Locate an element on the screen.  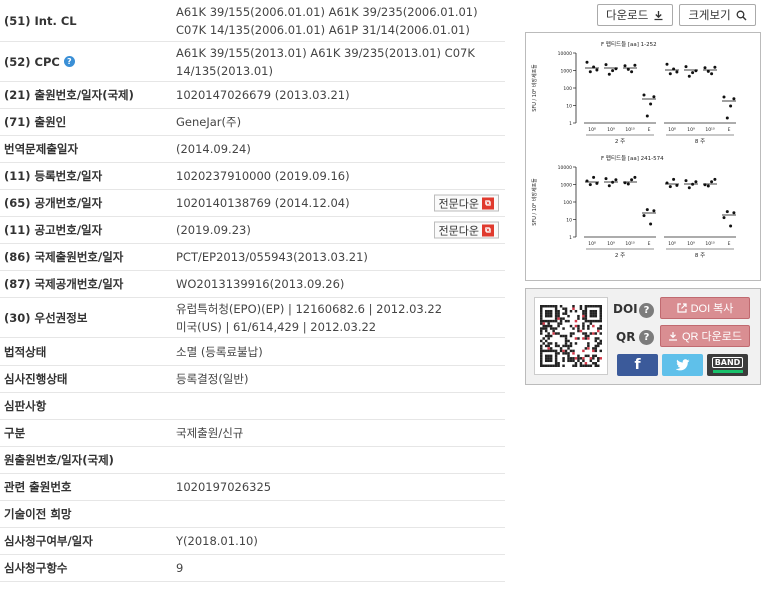
qr-label: QR is located at coordinates (626, 337).